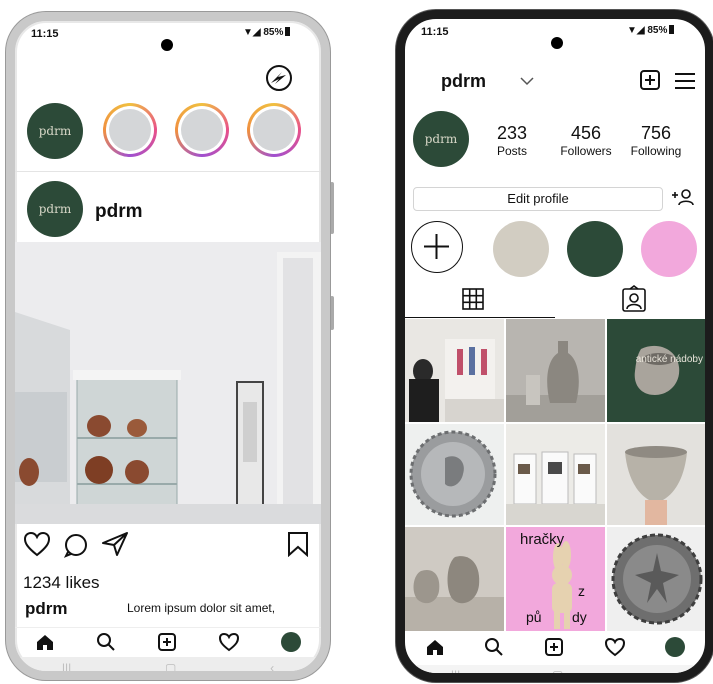  Describe the element at coordinates (586, 133) in the screenshot. I see `followers-count: 456` at that location.